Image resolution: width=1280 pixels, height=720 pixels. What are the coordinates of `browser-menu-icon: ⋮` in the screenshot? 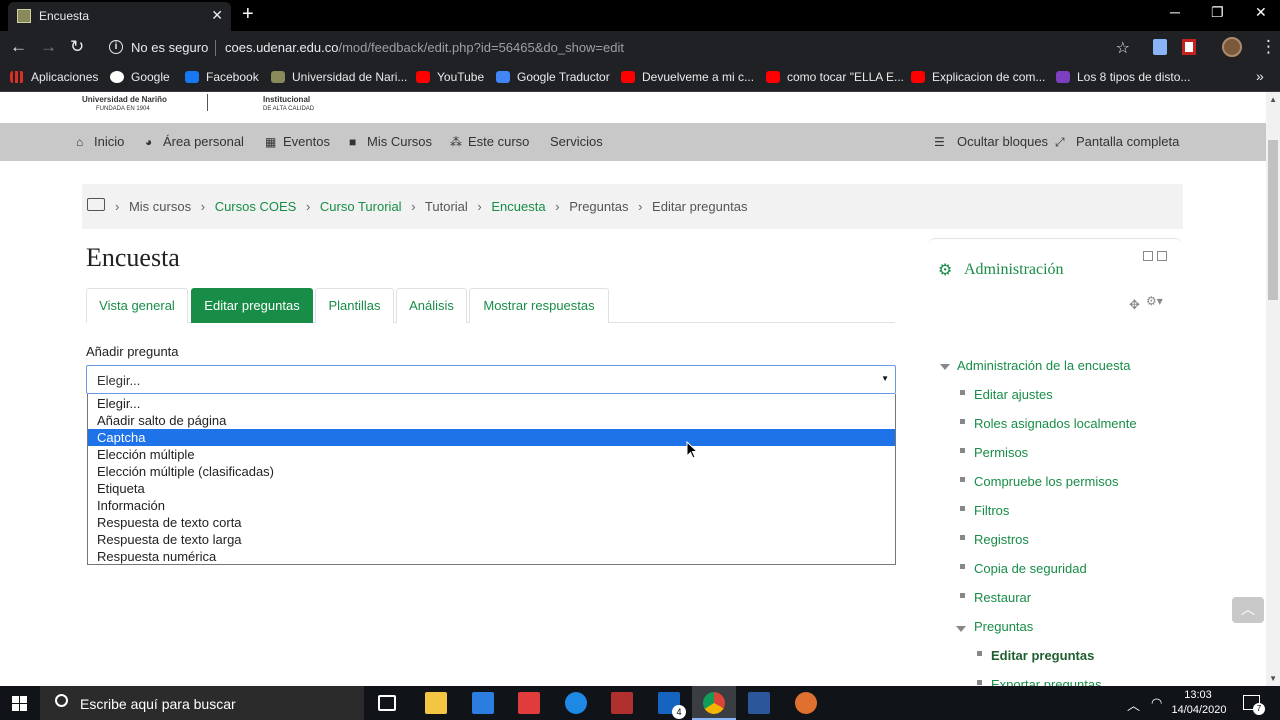 It's located at (1268, 47).